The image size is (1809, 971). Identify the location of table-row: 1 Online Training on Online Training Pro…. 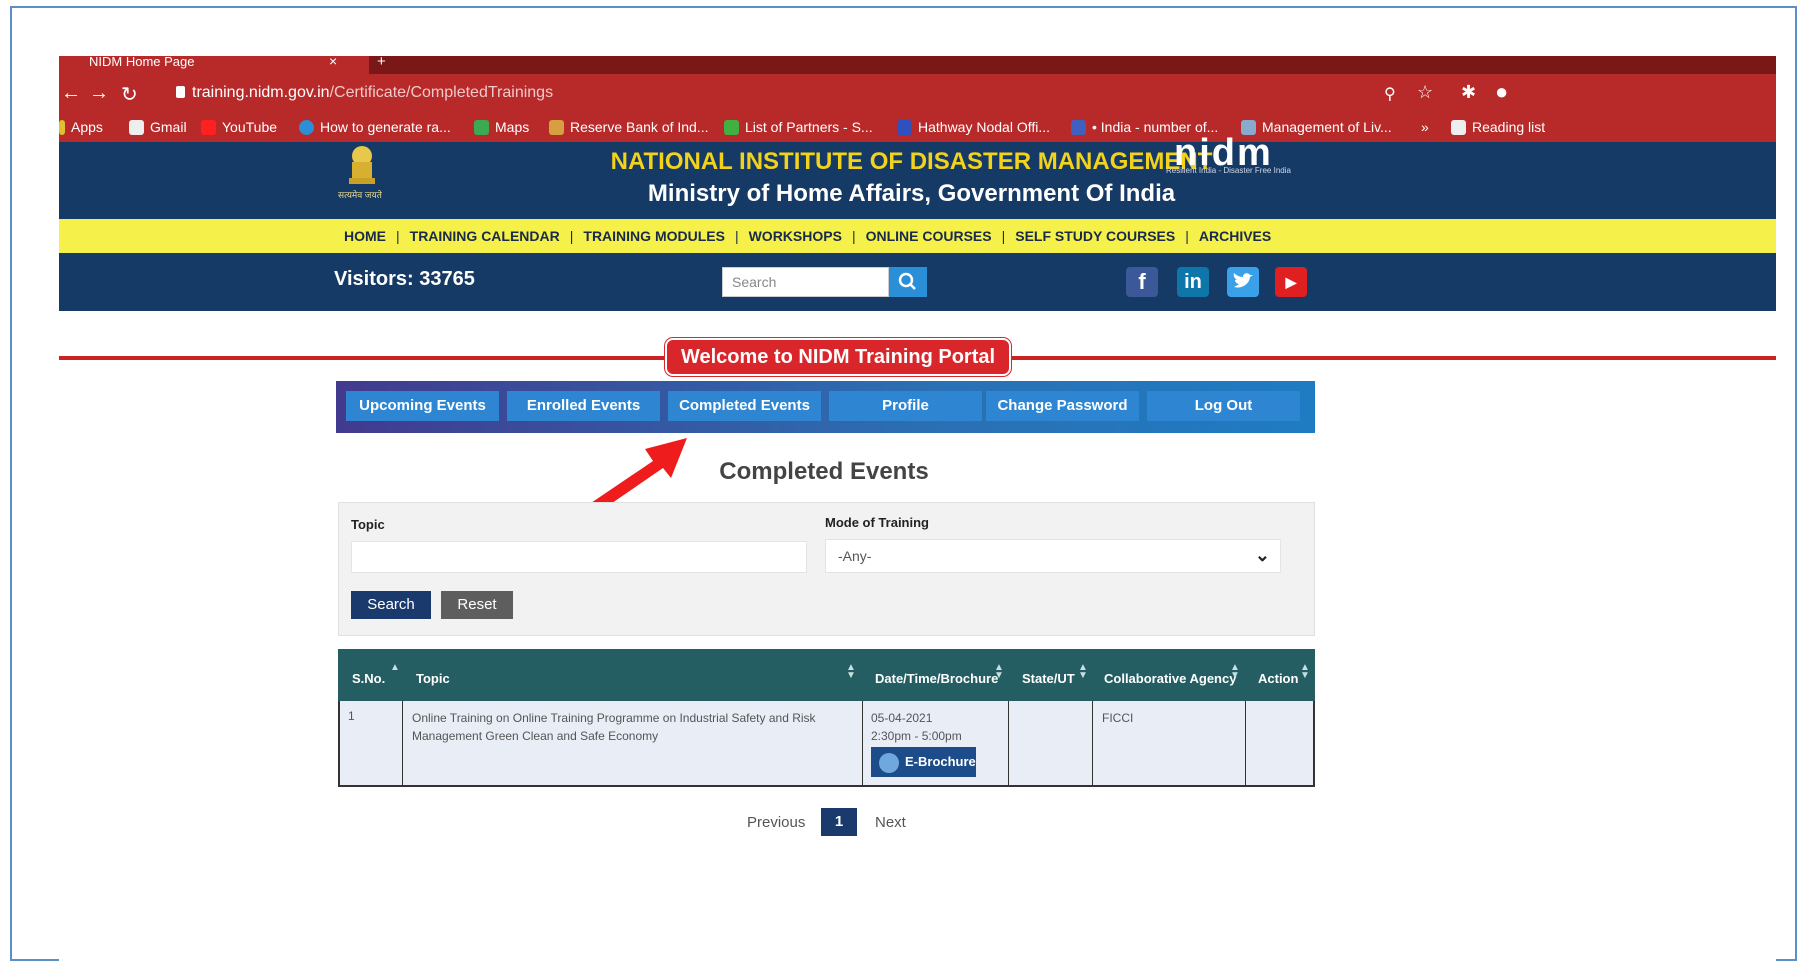
(826, 744).